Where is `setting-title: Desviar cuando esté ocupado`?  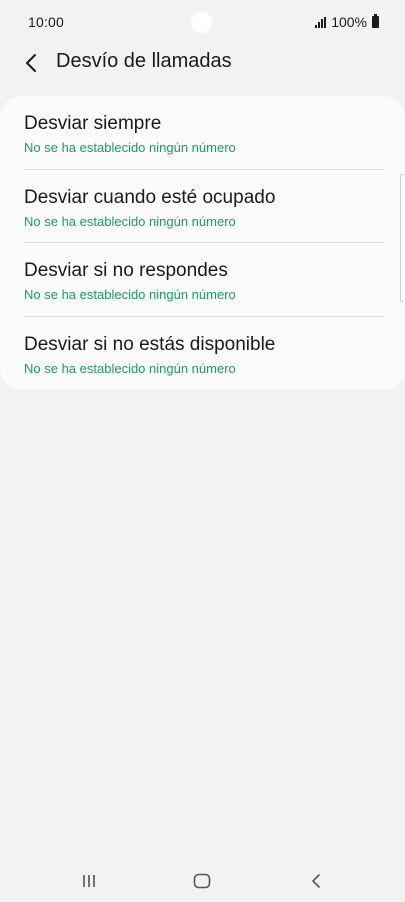
setting-title: Desviar cuando esté ocupado is located at coordinates (150, 197).